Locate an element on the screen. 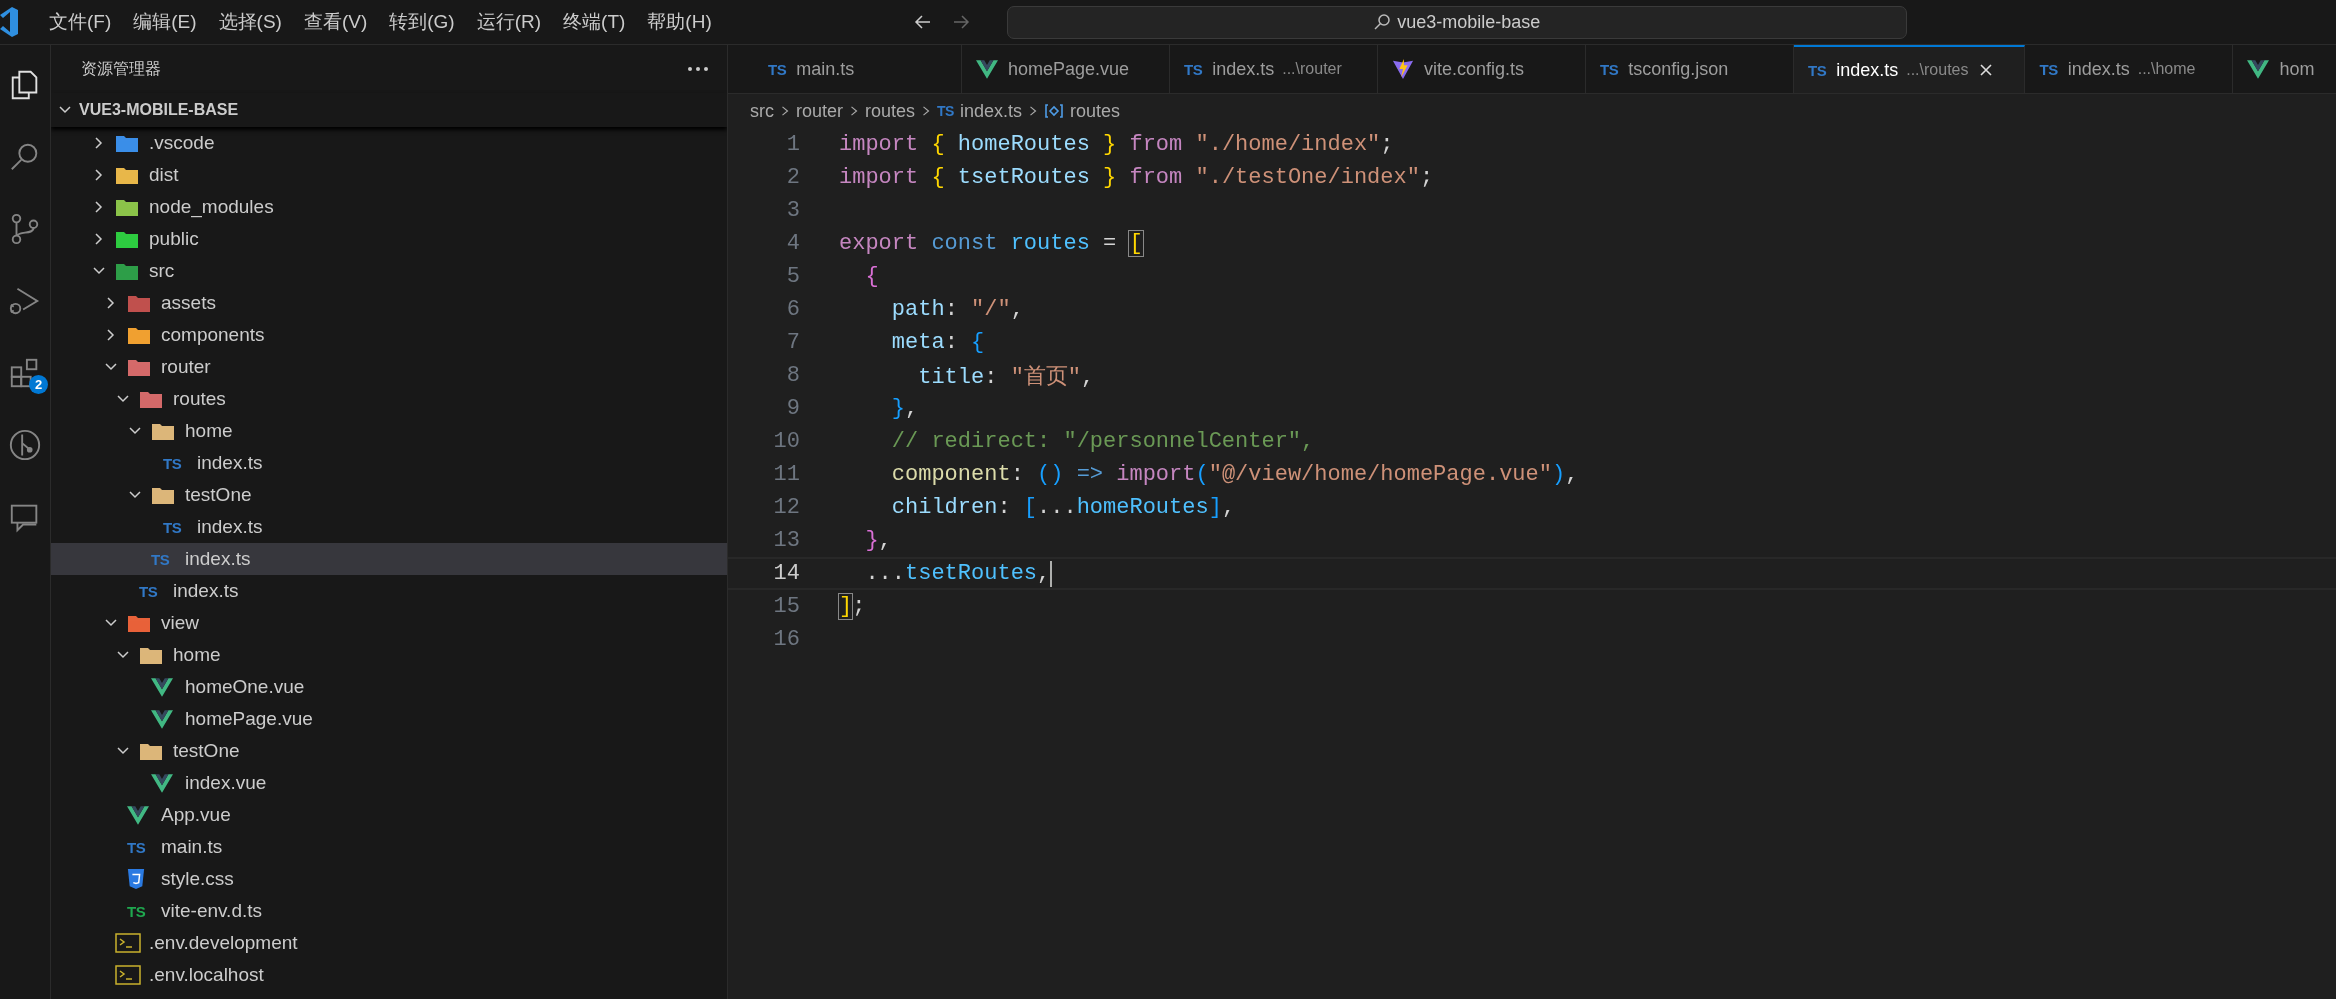 The image size is (2336, 999). shield-icon is located at coordinates (136, 879).